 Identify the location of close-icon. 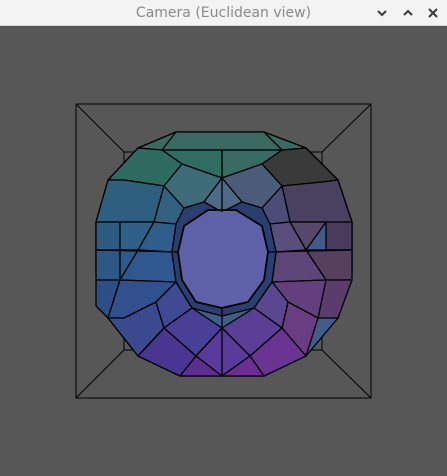
(433, 13).